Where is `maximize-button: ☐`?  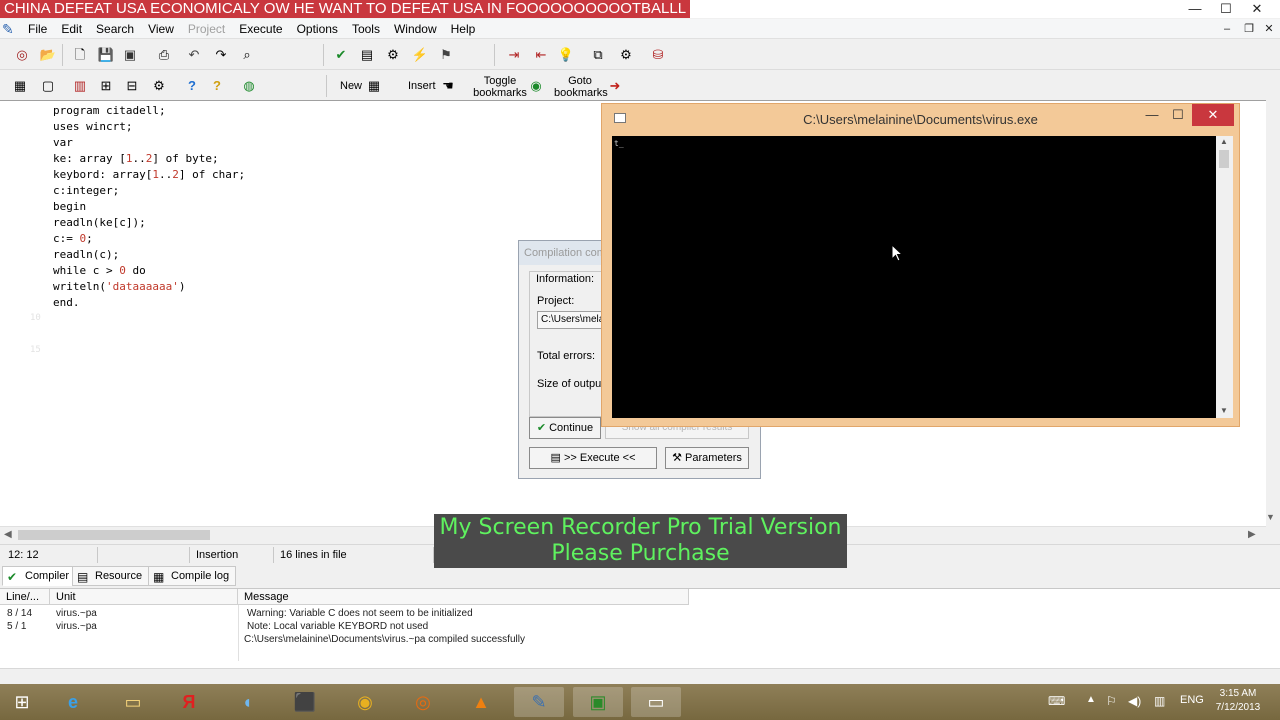
maximize-button: ☐ is located at coordinates (1226, 9).